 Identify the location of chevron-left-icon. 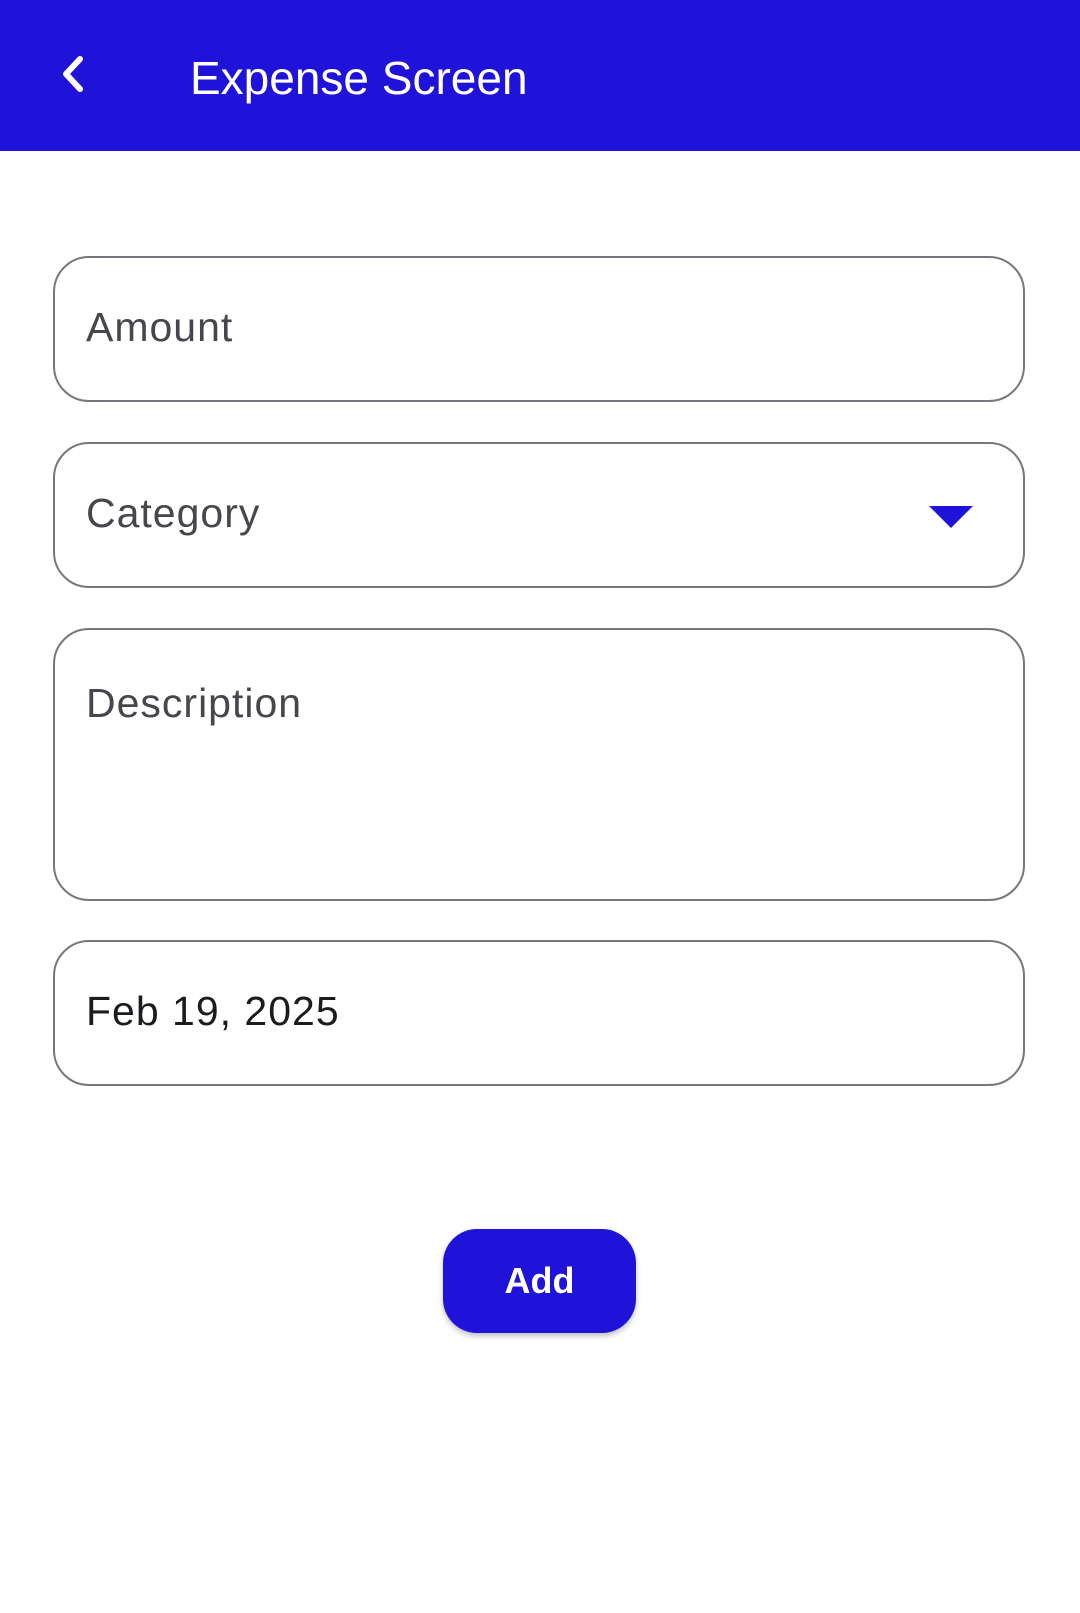
(73, 74).